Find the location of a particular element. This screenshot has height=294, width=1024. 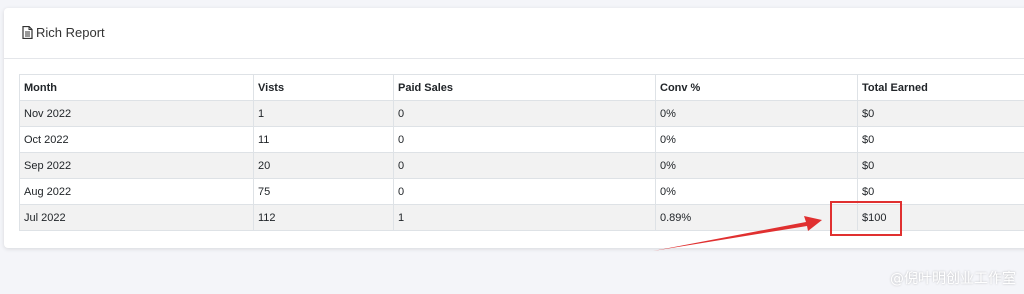

annotation-arrow is located at coordinates (737, 233).